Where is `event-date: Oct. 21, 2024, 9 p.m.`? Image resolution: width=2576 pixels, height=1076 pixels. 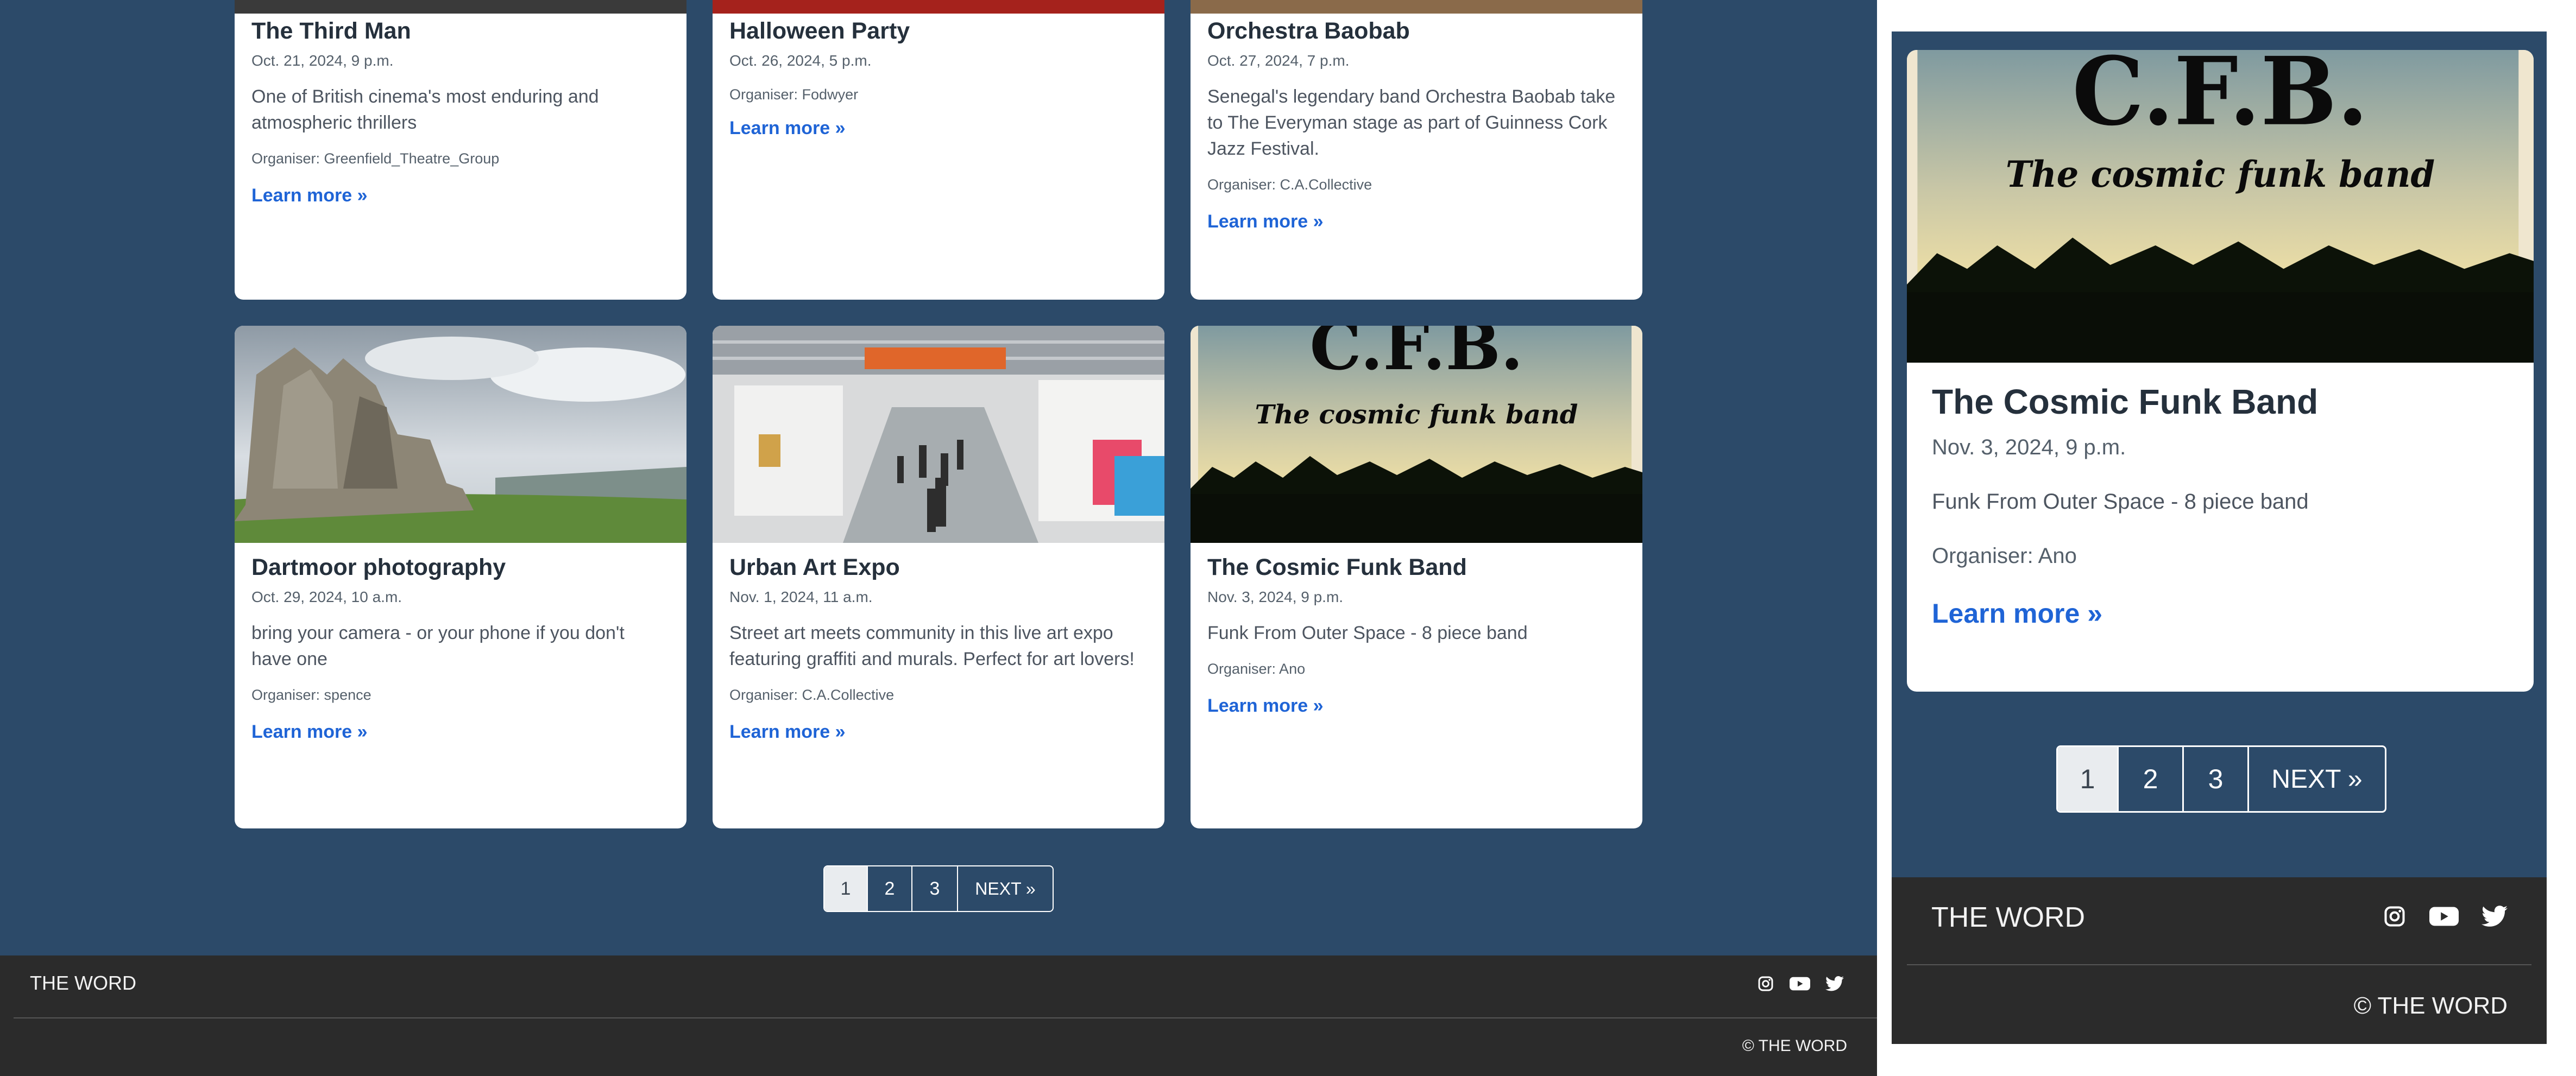
event-date: Oct. 21, 2024, 9 p.m. is located at coordinates (323, 60).